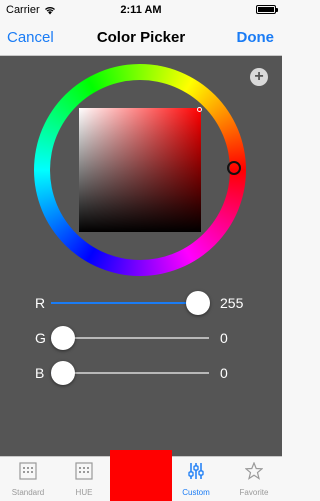 The width and height of the screenshot is (320, 501). What do you see at coordinates (196, 471) in the screenshot?
I see `sliders-icon` at bounding box center [196, 471].